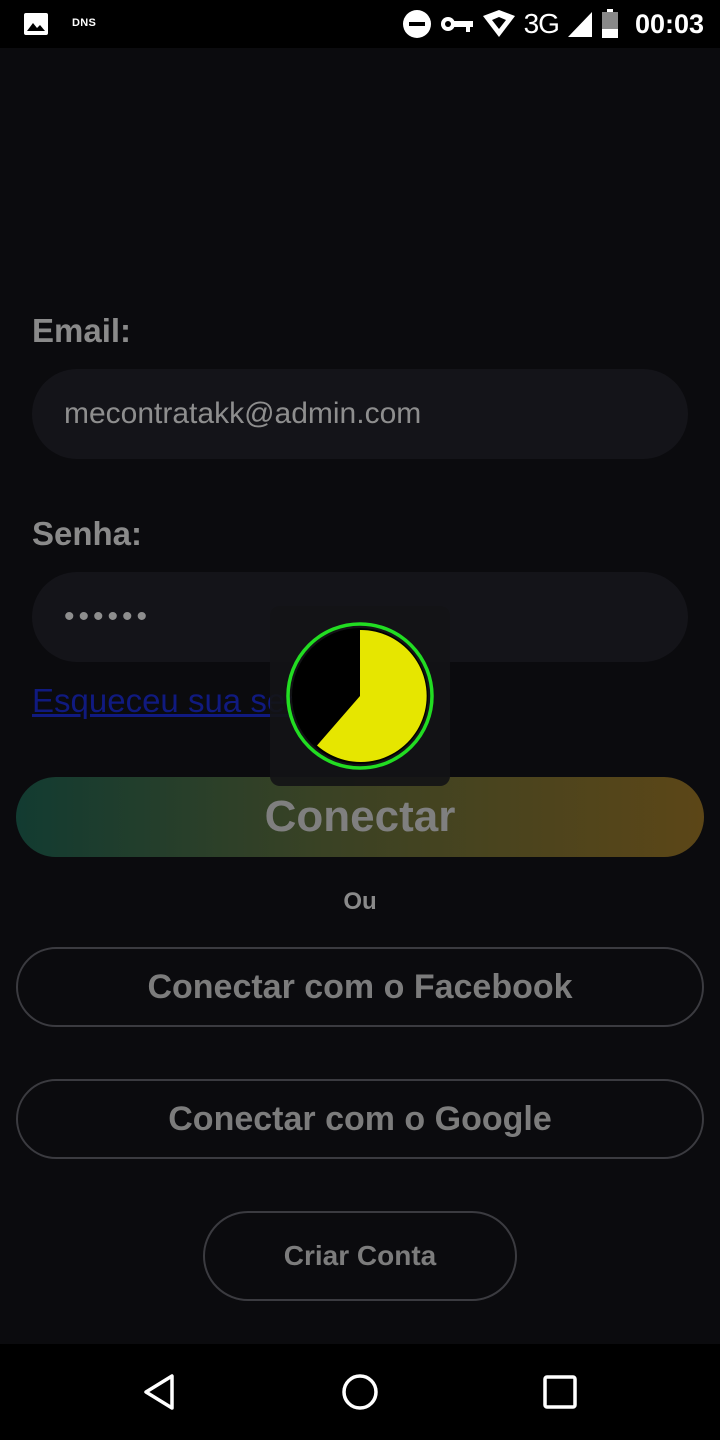  What do you see at coordinates (360, 817) in the screenshot?
I see `connect-button: Conectar` at bounding box center [360, 817].